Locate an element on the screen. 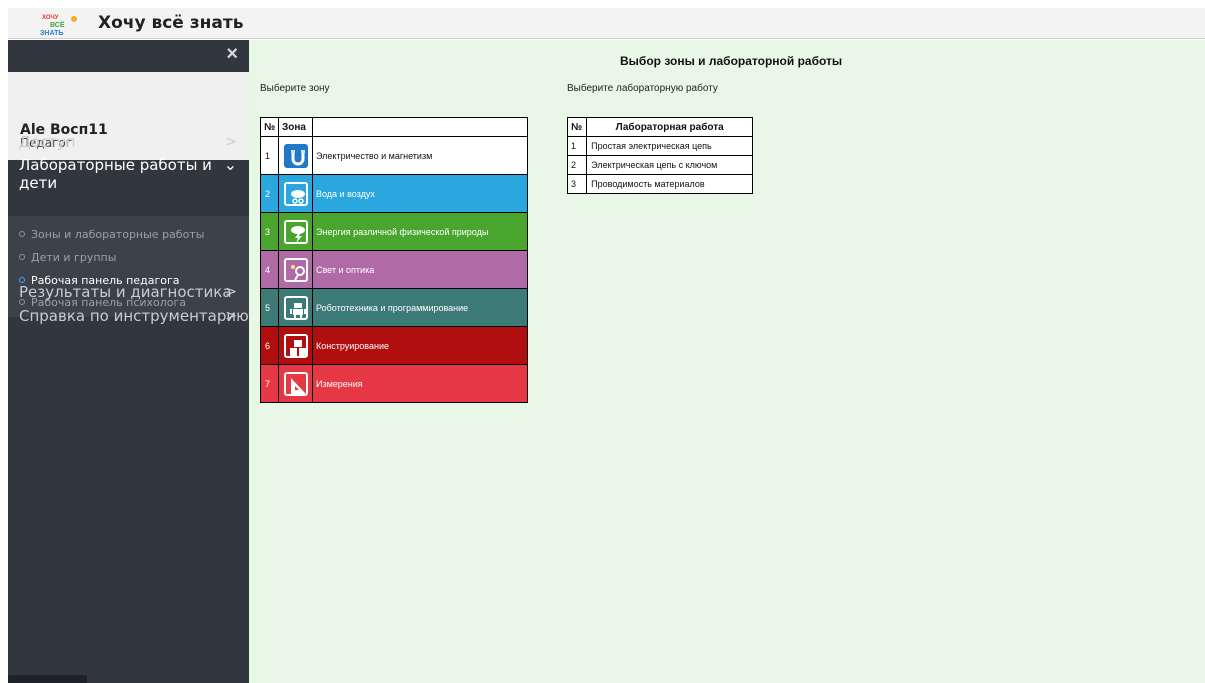  zone-row-electricity: 1 Электричество и магнетизм is located at coordinates (394, 155).